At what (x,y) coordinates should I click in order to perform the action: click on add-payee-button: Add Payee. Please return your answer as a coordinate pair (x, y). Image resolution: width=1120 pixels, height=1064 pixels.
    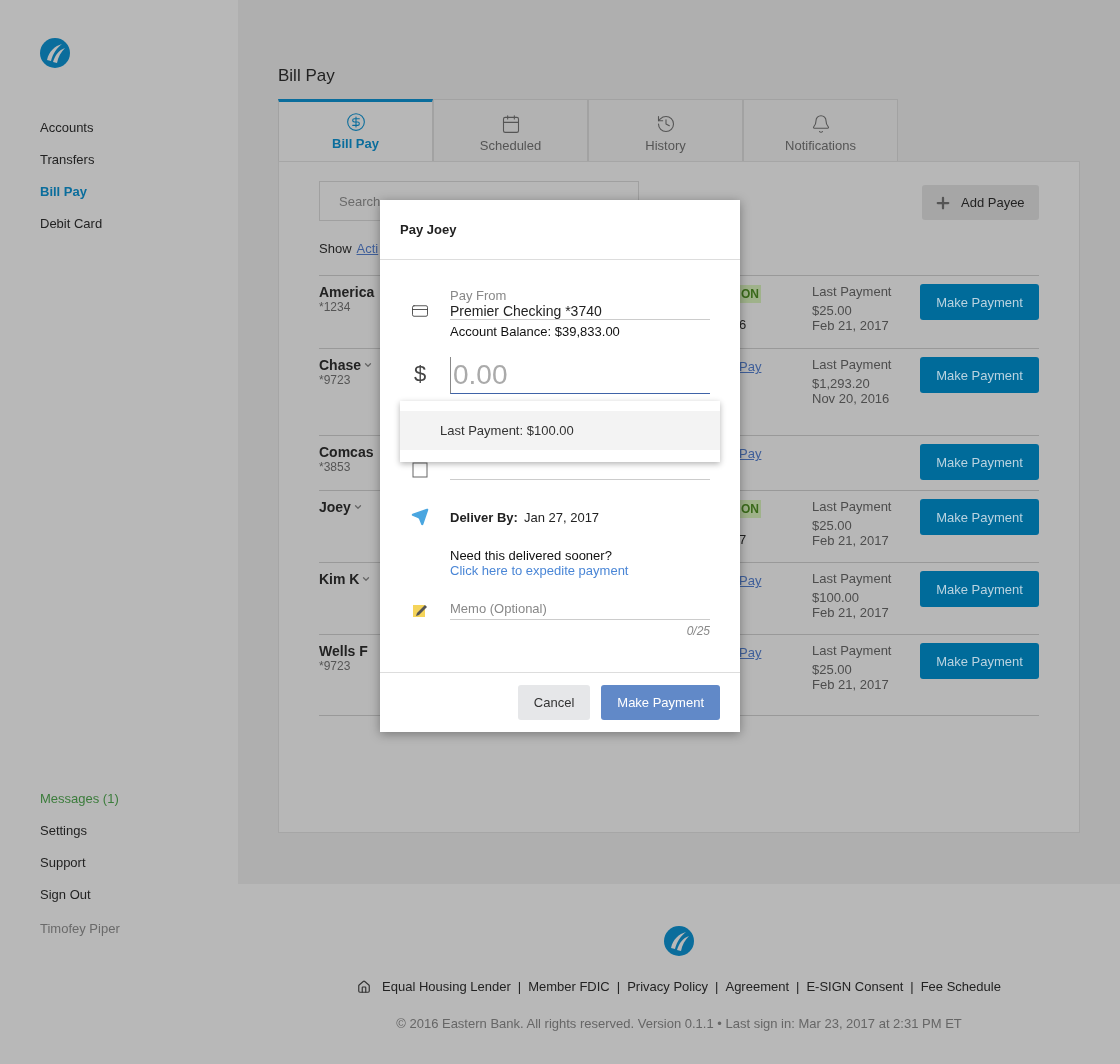
    Looking at the image, I should click on (980, 202).